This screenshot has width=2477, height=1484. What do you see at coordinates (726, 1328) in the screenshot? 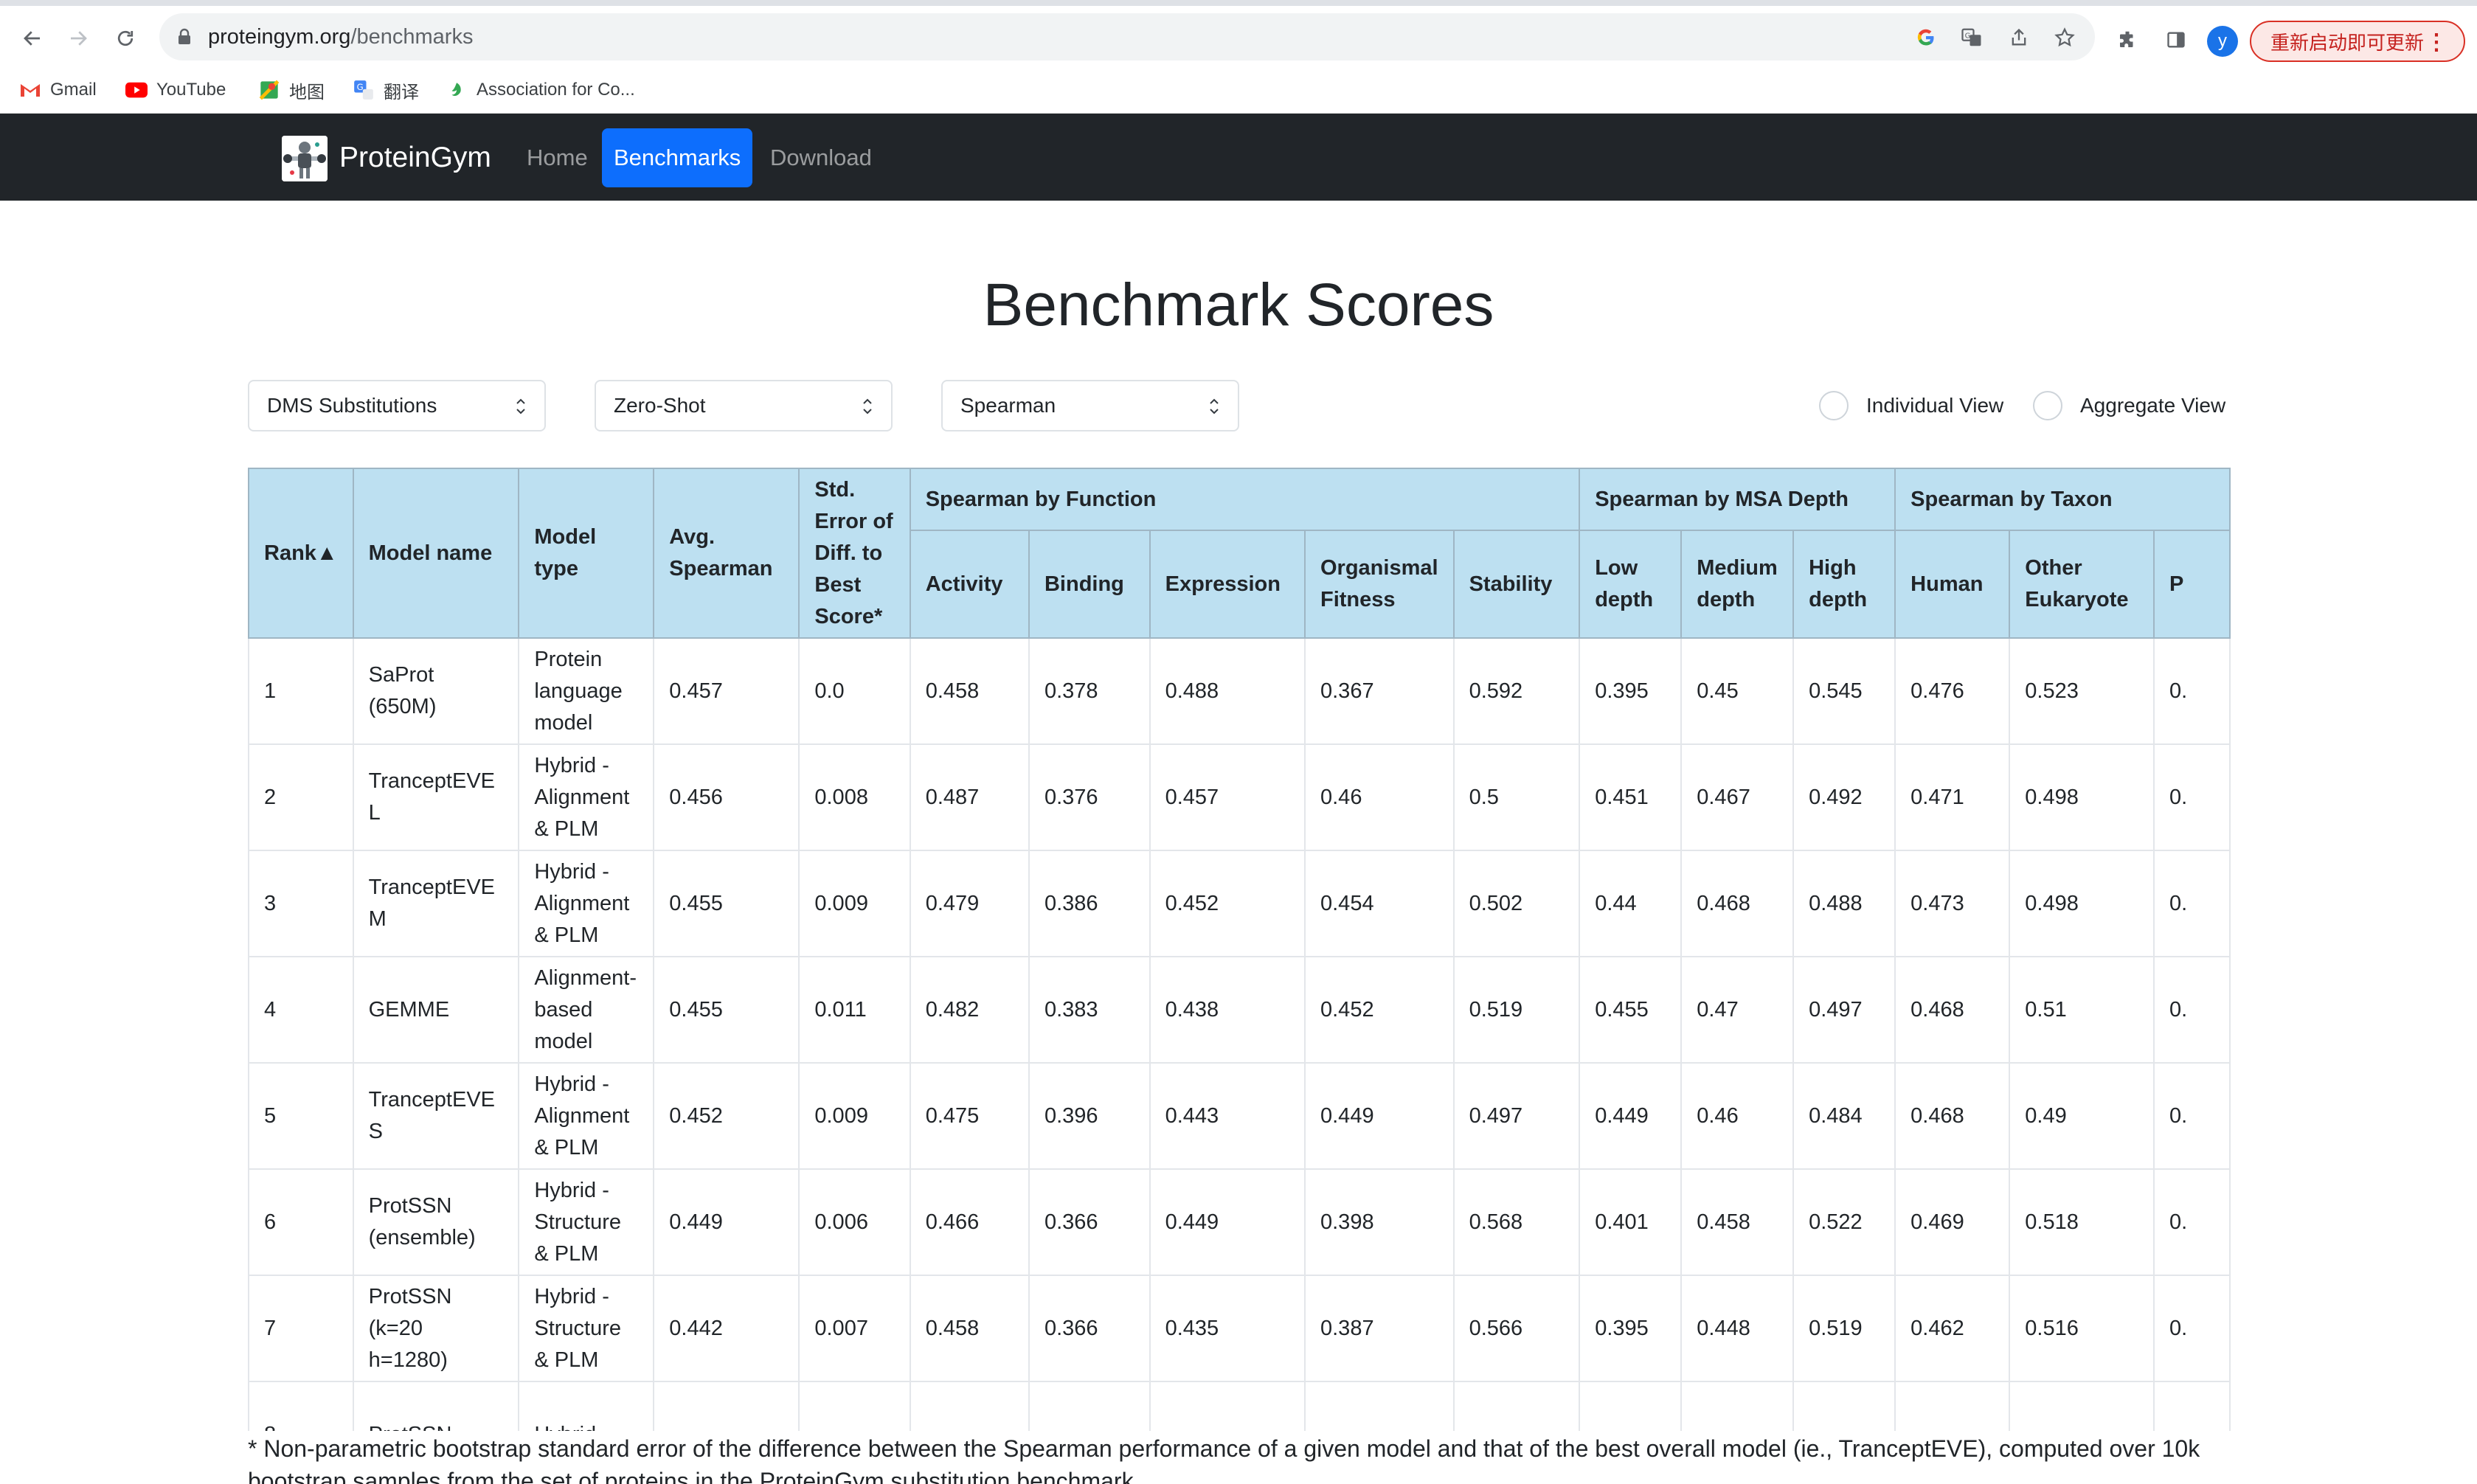
I see `cell-avg: 0.442` at bounding box center [726, 1328].